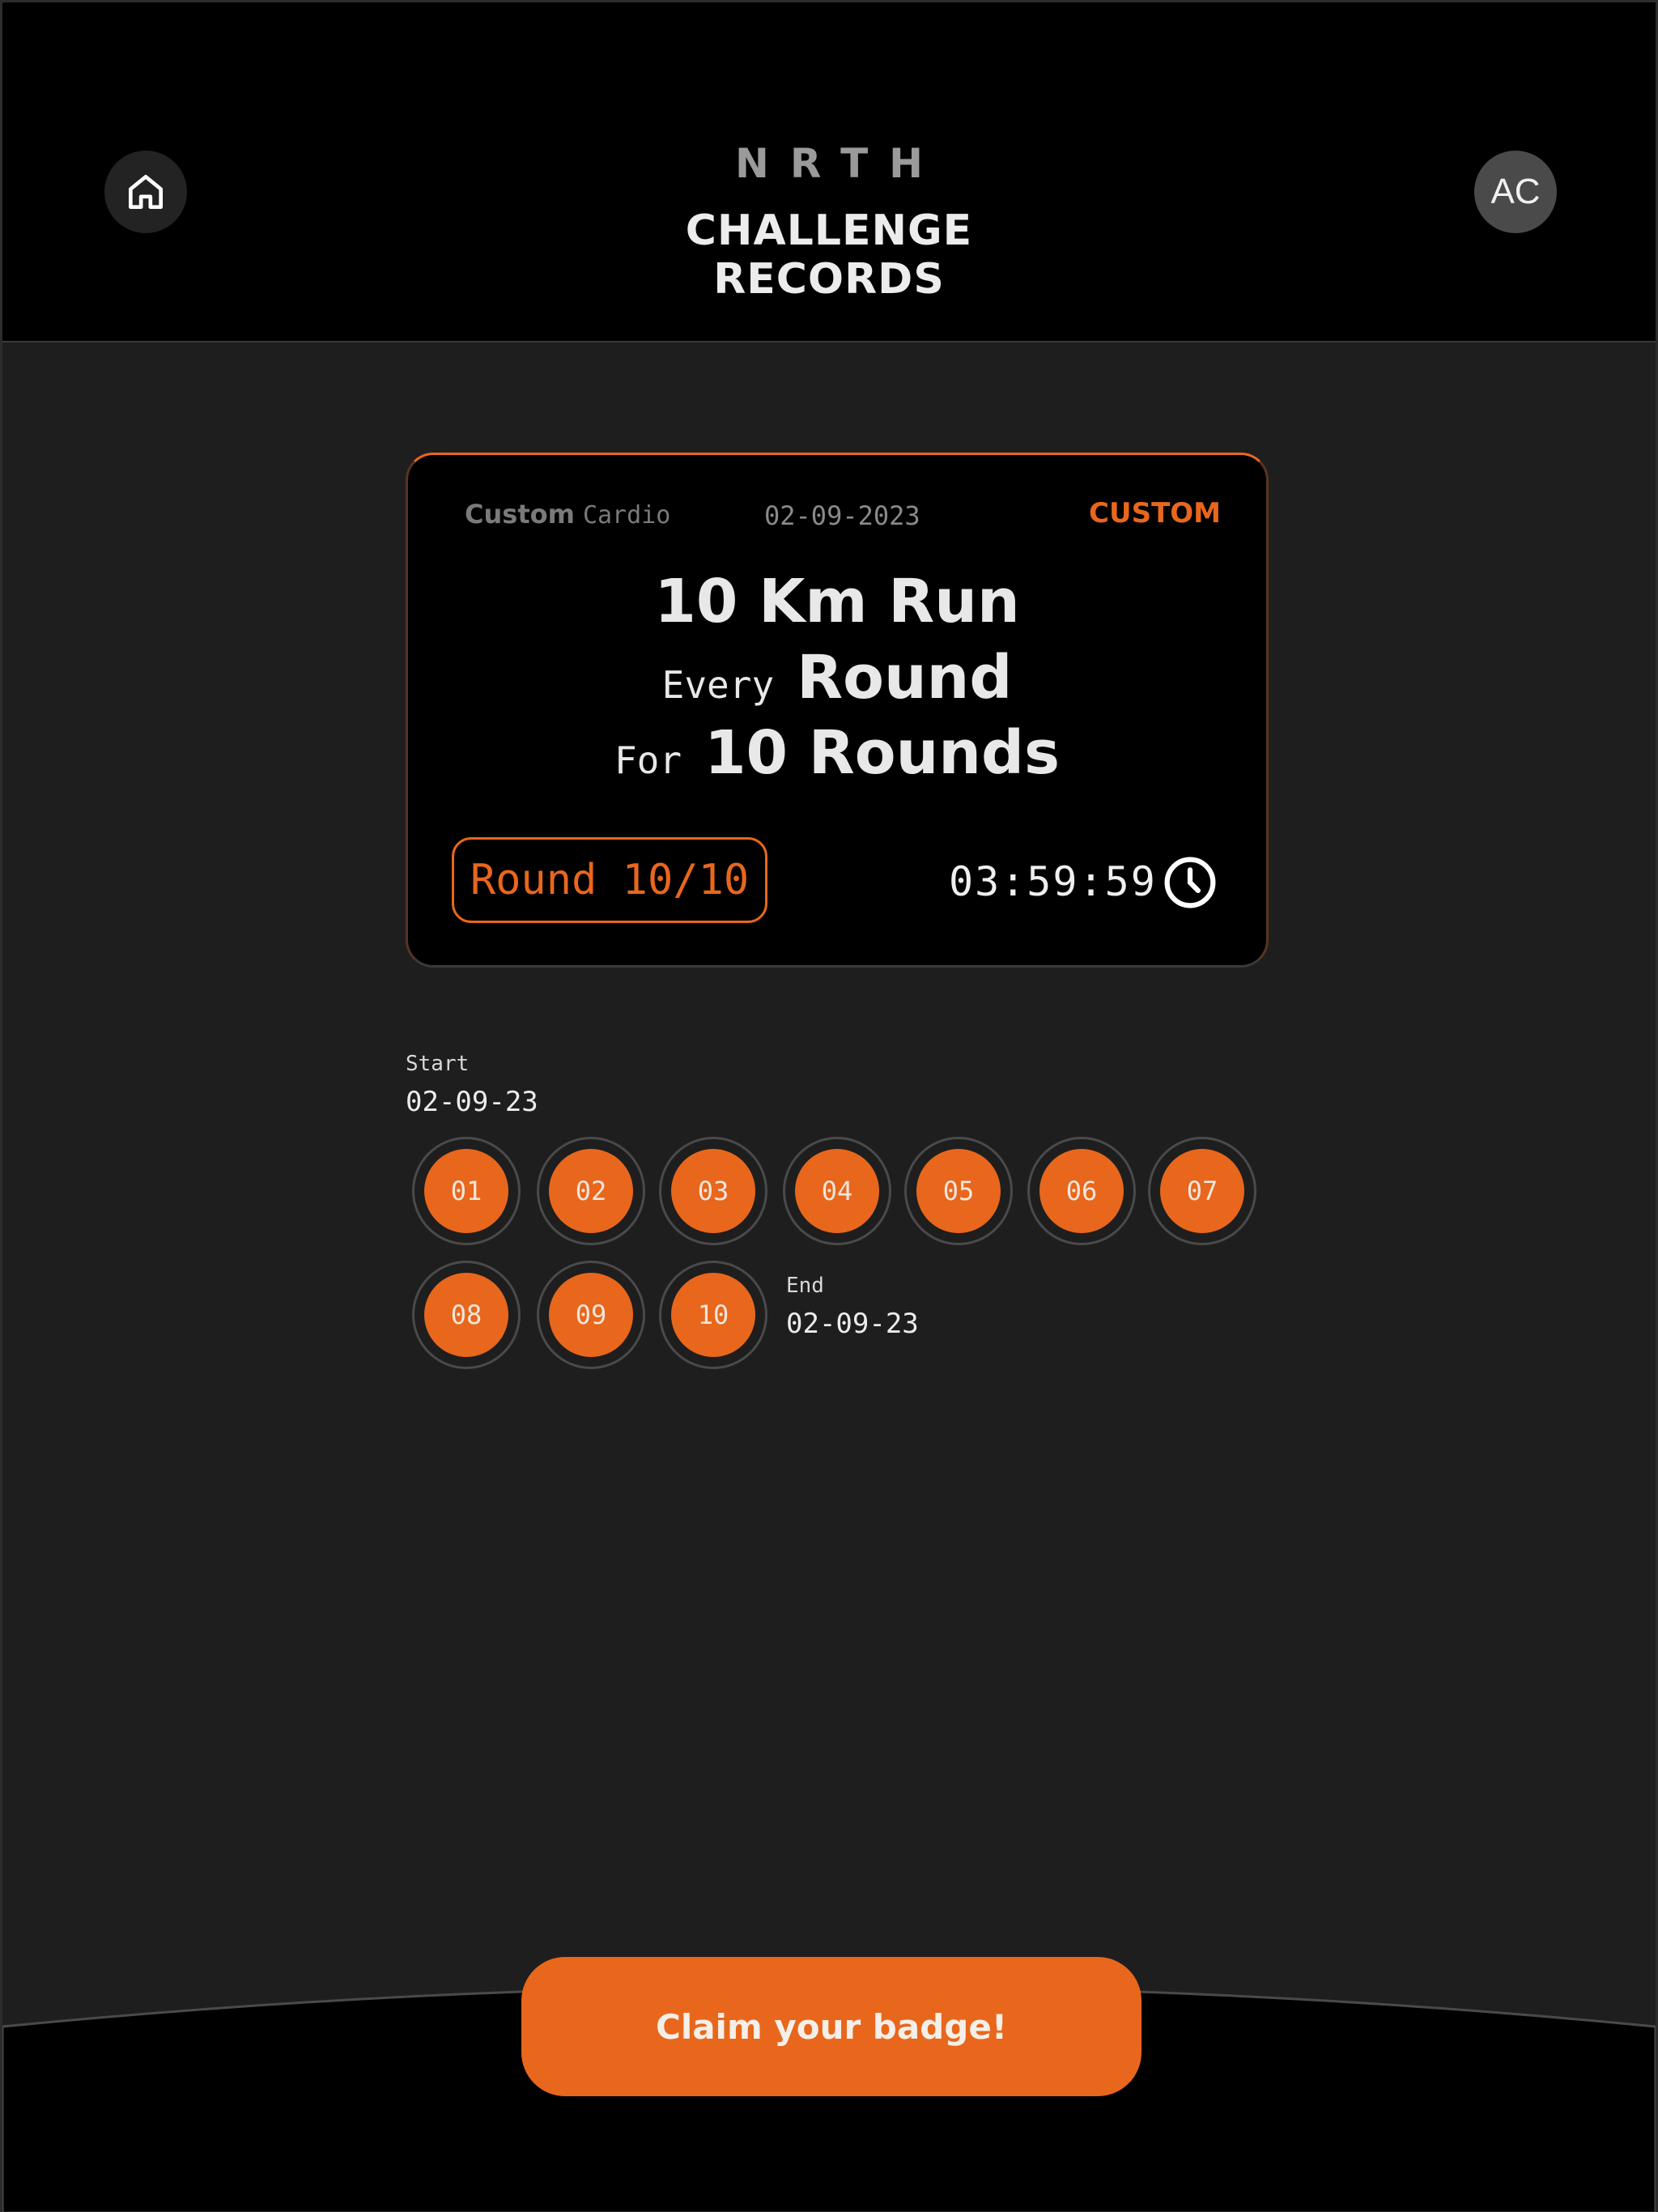 This screenshot has height=2212, width=1658. I want to click on round-indicator: 02, so click(591, 1191).